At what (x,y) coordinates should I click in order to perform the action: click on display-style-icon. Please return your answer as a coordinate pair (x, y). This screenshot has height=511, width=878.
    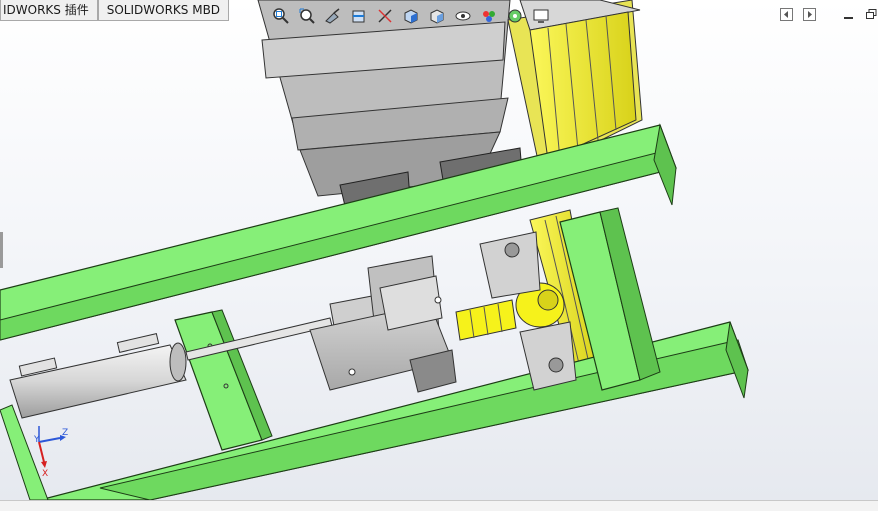
    Looking at the image, I should click on (437, 16).